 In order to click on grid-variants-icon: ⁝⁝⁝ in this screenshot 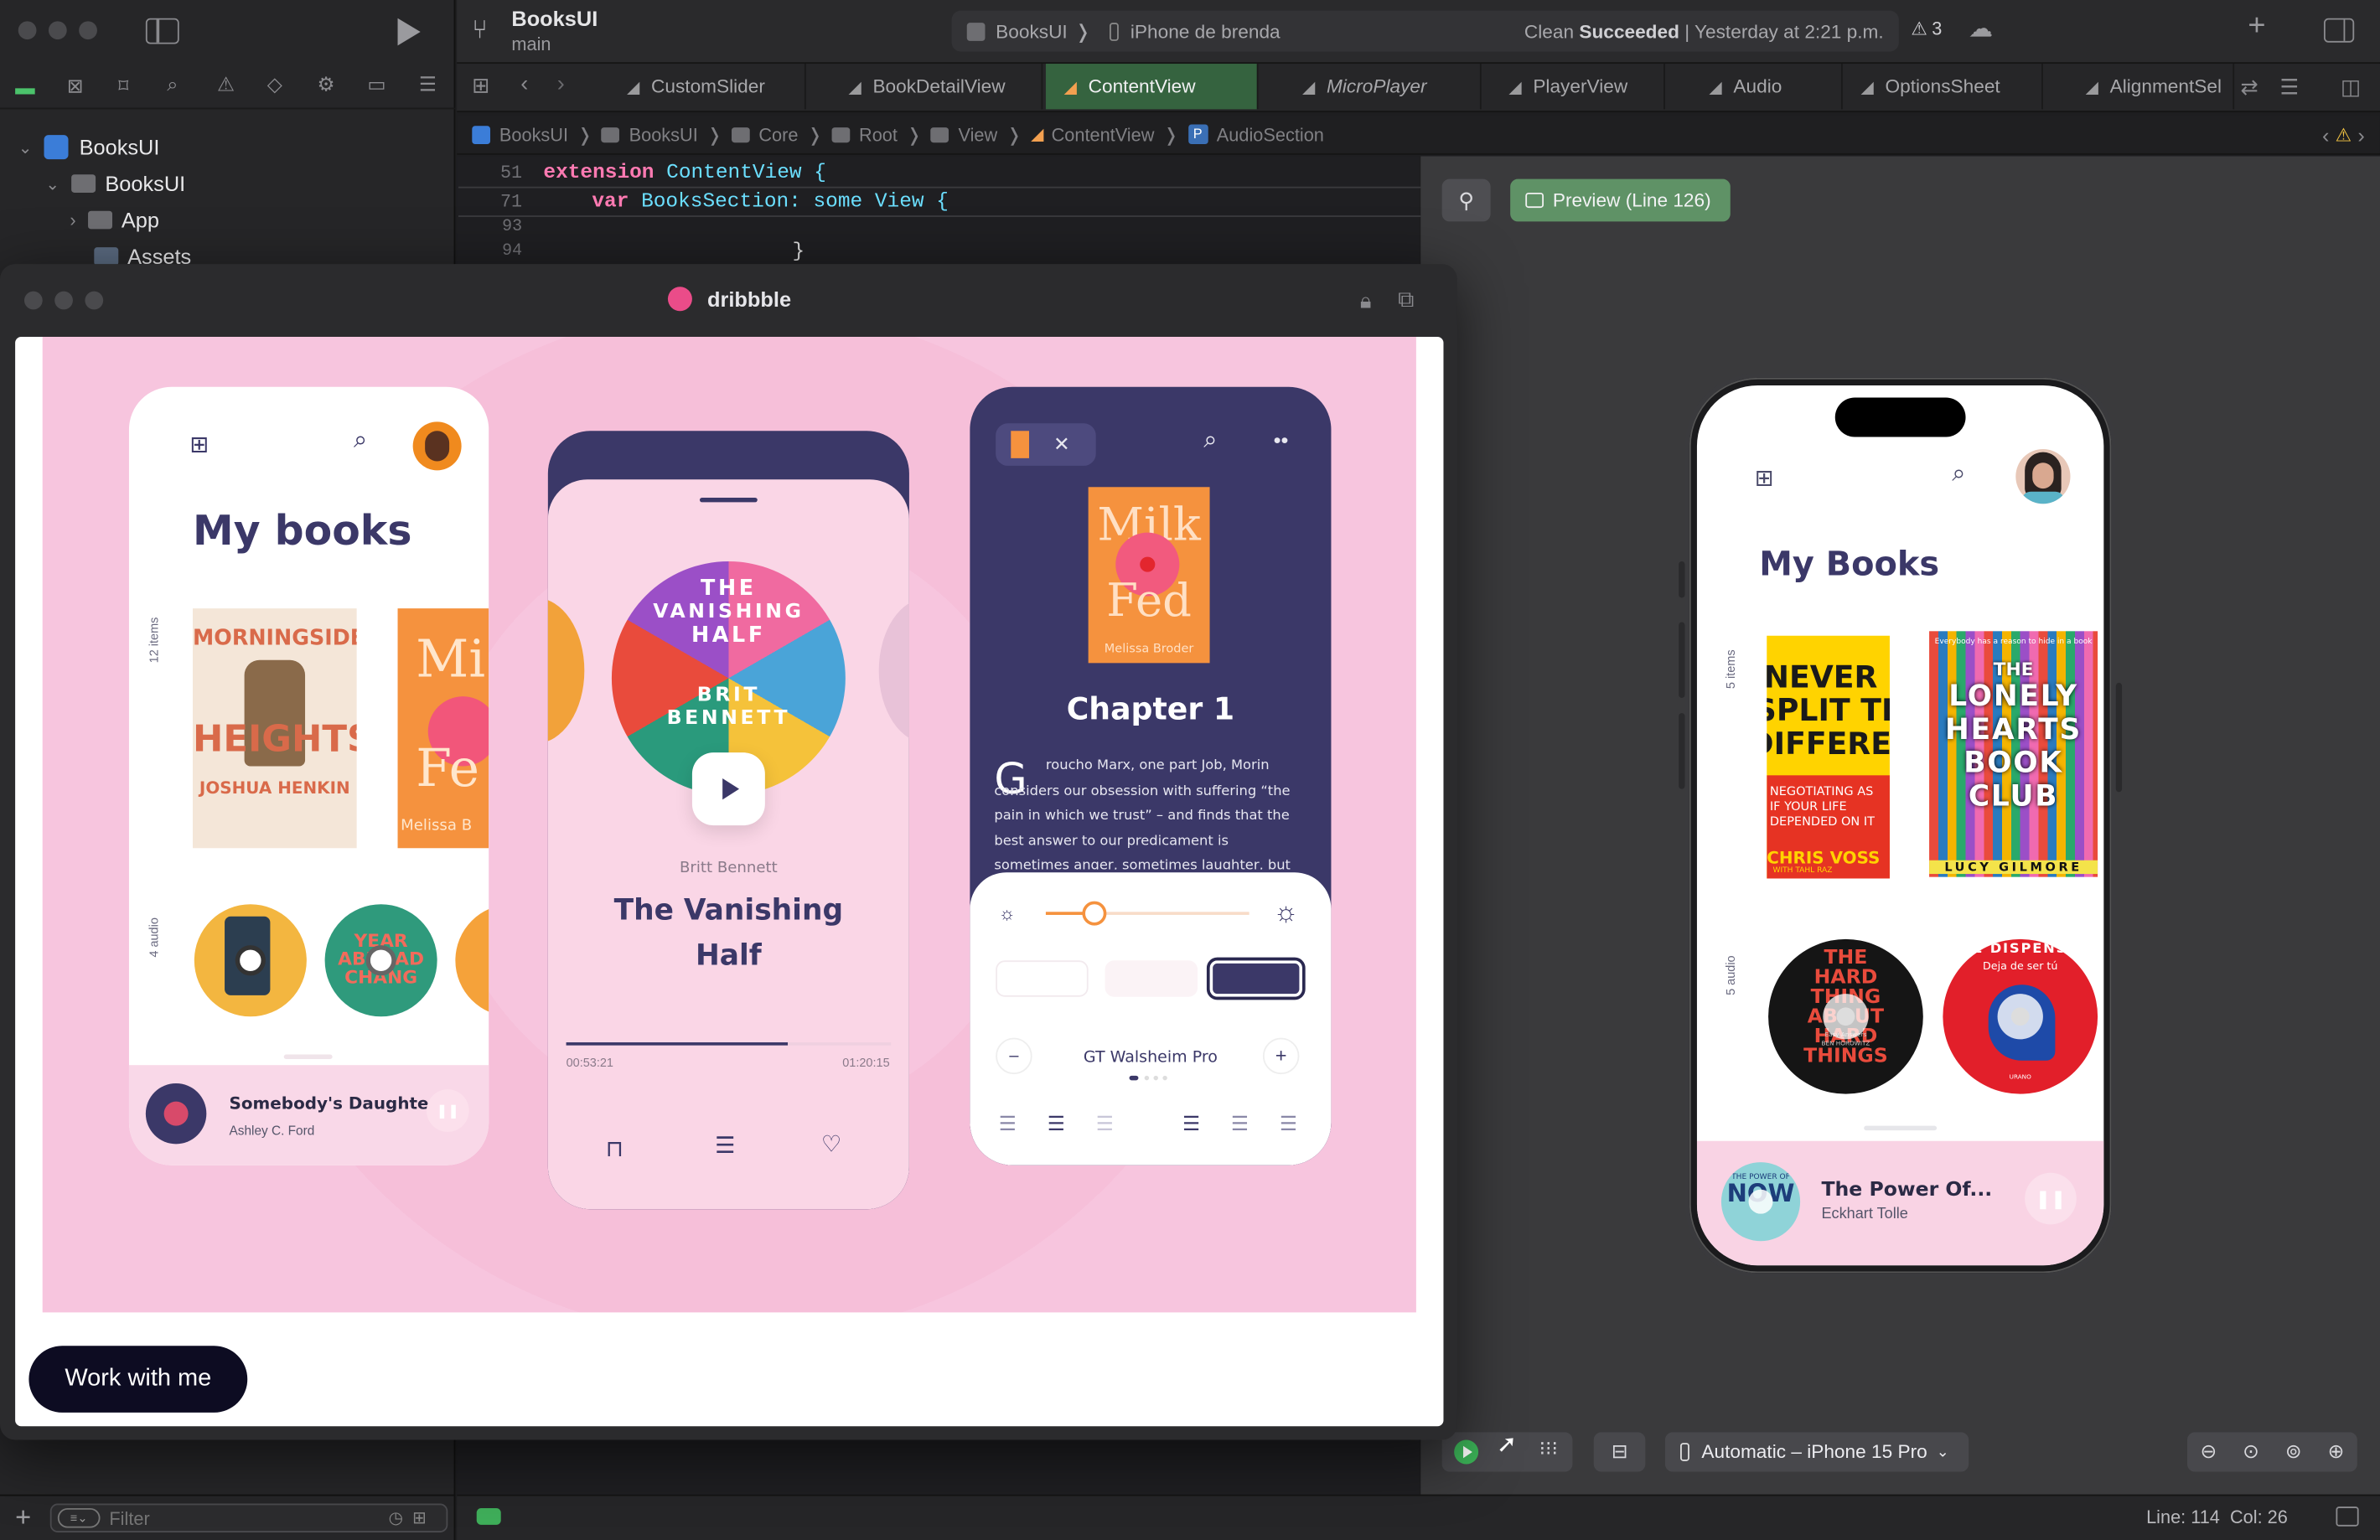, I will do `click(1548, 1449)`.